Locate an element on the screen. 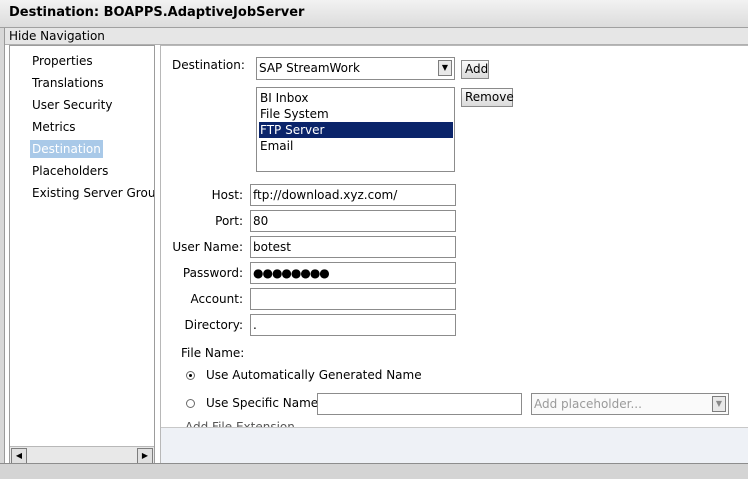  user-name-label: User Name: is located at coordinates (207, 247).